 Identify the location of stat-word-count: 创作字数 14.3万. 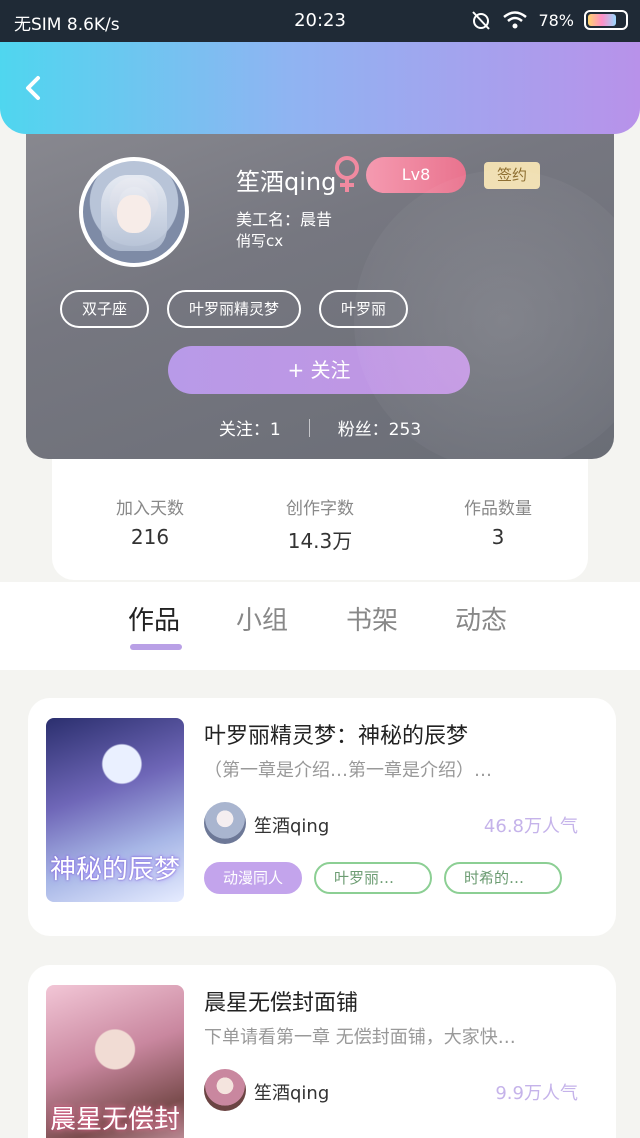
(320, 524).